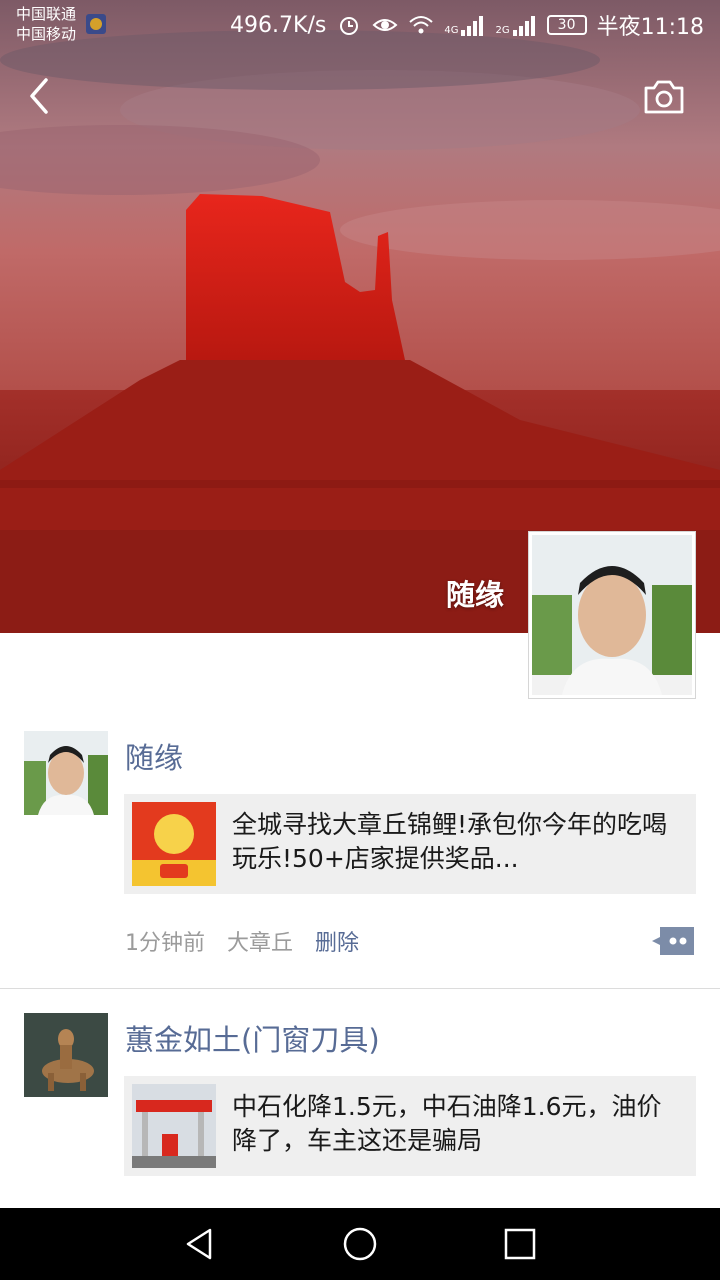 The image size is (720, 1280). I want to click on wifi-icon, so click(421, 25).